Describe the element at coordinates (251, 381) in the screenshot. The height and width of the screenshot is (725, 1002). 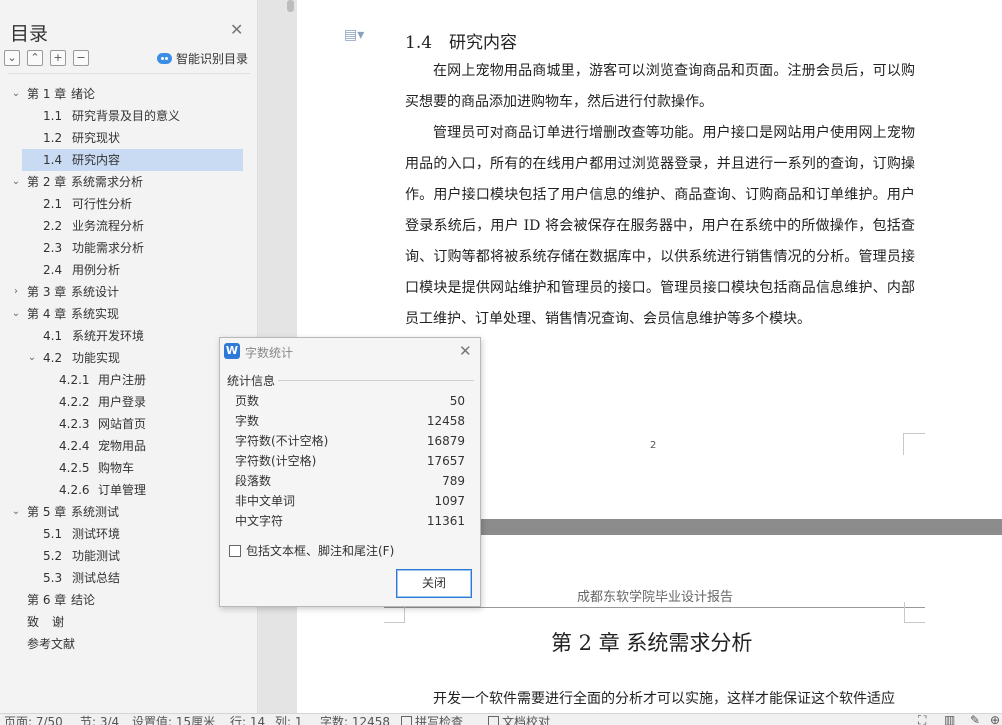
I see `stats-section-title: 统计信息` at that location.